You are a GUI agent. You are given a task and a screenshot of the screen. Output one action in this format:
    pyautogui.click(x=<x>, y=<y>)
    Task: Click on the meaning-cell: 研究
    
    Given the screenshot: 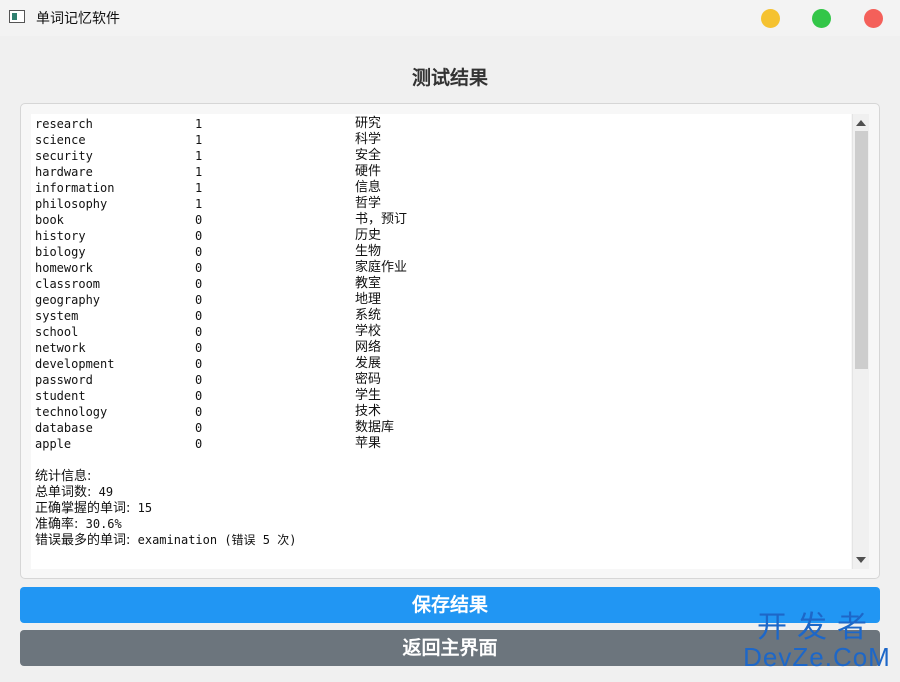 What is the action you would take?
    pyautogui.click(x=368, y=123)
    